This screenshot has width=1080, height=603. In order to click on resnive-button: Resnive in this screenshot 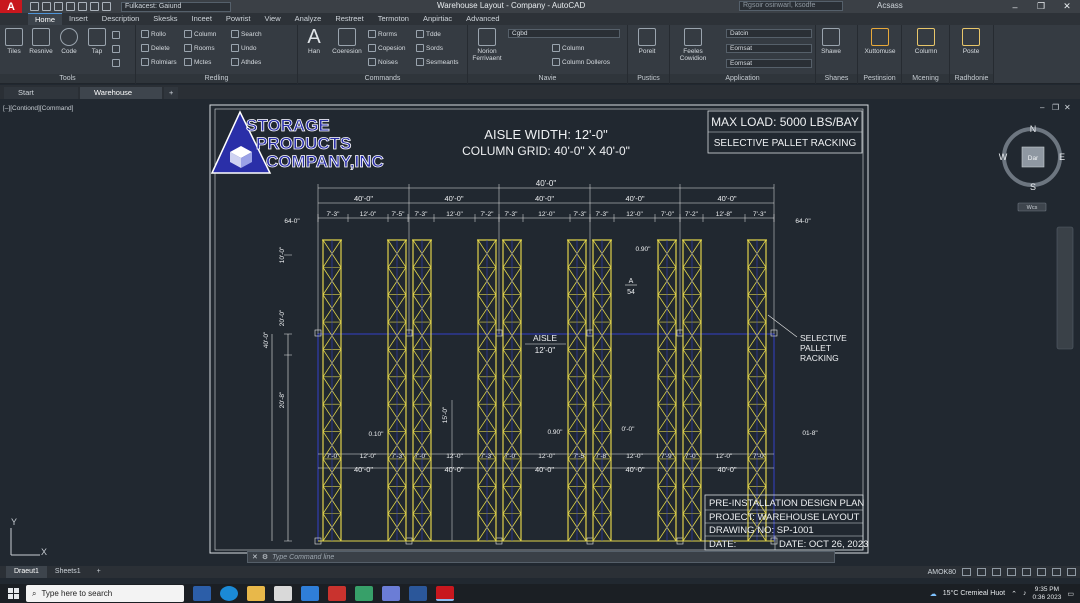, I will do `click(41, 41)`.